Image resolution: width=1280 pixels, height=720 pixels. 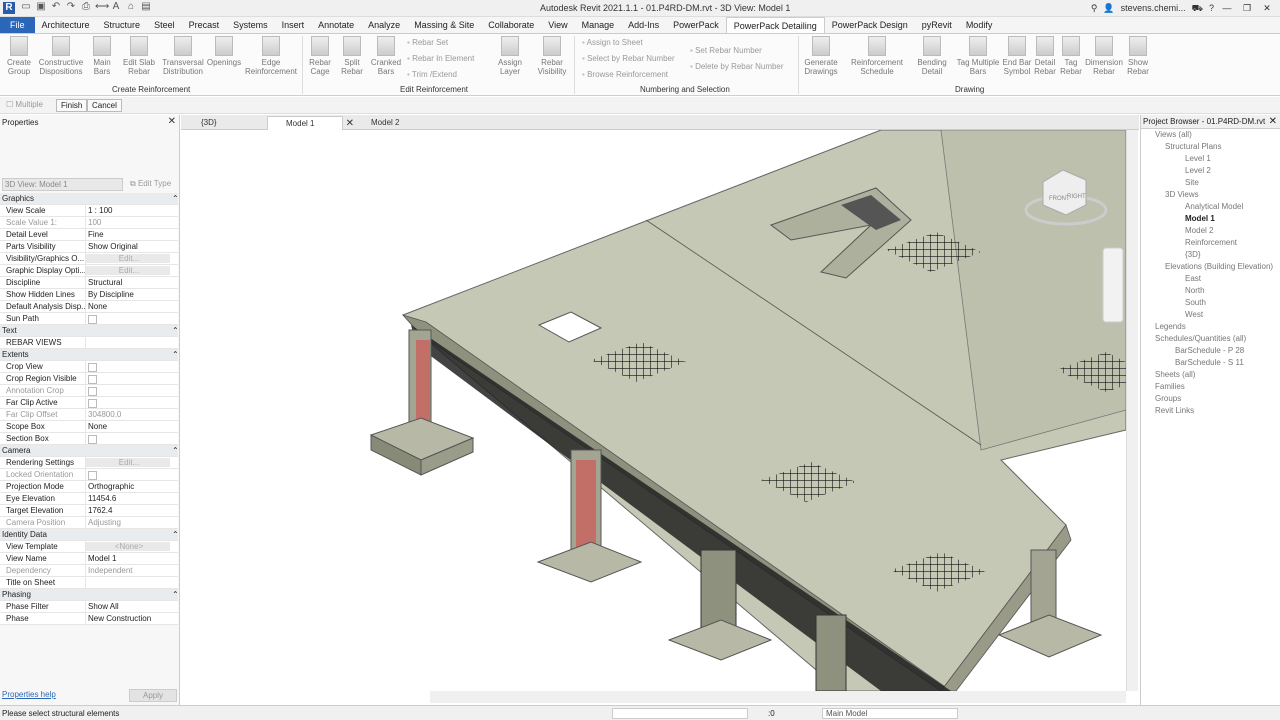 I want to click on browser-item: Revit Links, so click(x=1210, y=411).